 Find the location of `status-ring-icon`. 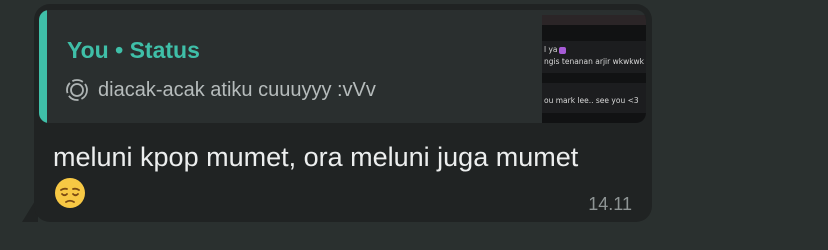

status-ring-icon is located at coordinates (77, 90).